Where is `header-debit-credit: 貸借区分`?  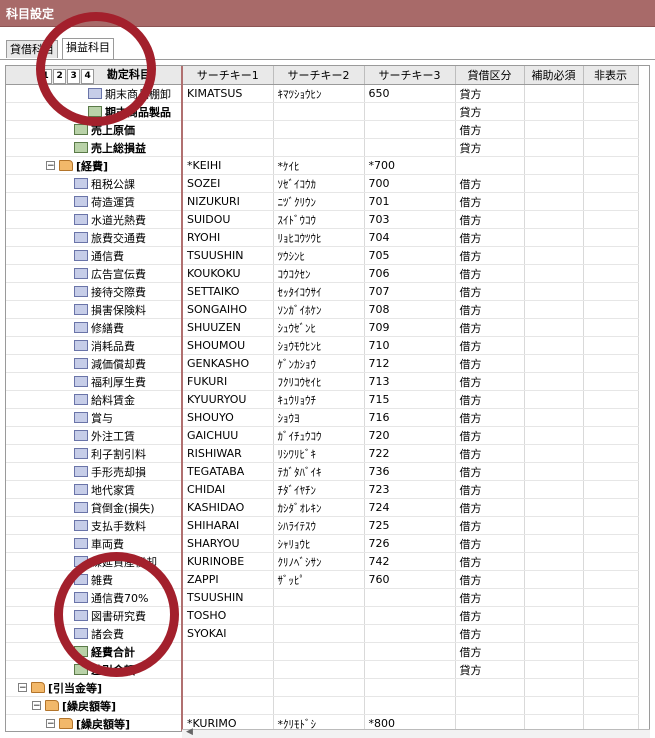
header-debit-credit: 貸借区分 is located at coordinates (490, 75).